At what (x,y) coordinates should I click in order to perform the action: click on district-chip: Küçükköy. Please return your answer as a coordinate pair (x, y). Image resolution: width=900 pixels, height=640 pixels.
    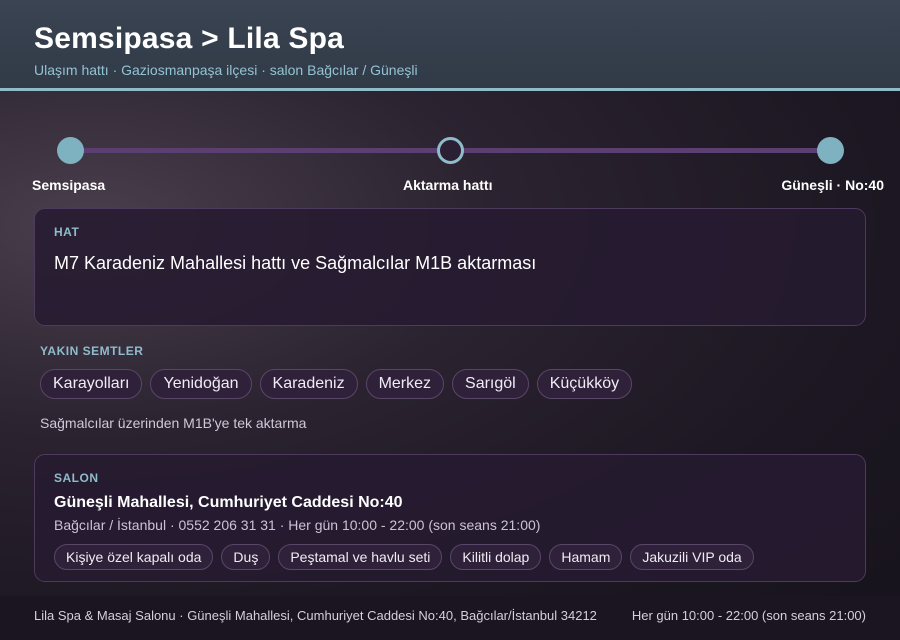
    Looking at the image, I should click on (584, 384).